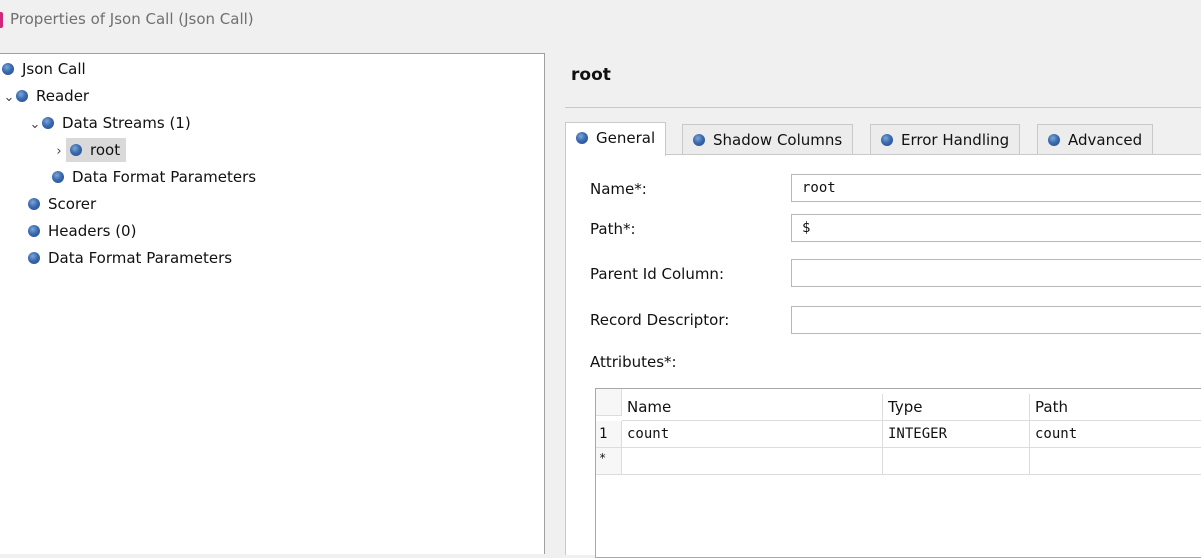  Describe the element at coordinates (600, 20) in the screenshot. I see `title-bar: Properties of Json Call (Json Call)` at that location.